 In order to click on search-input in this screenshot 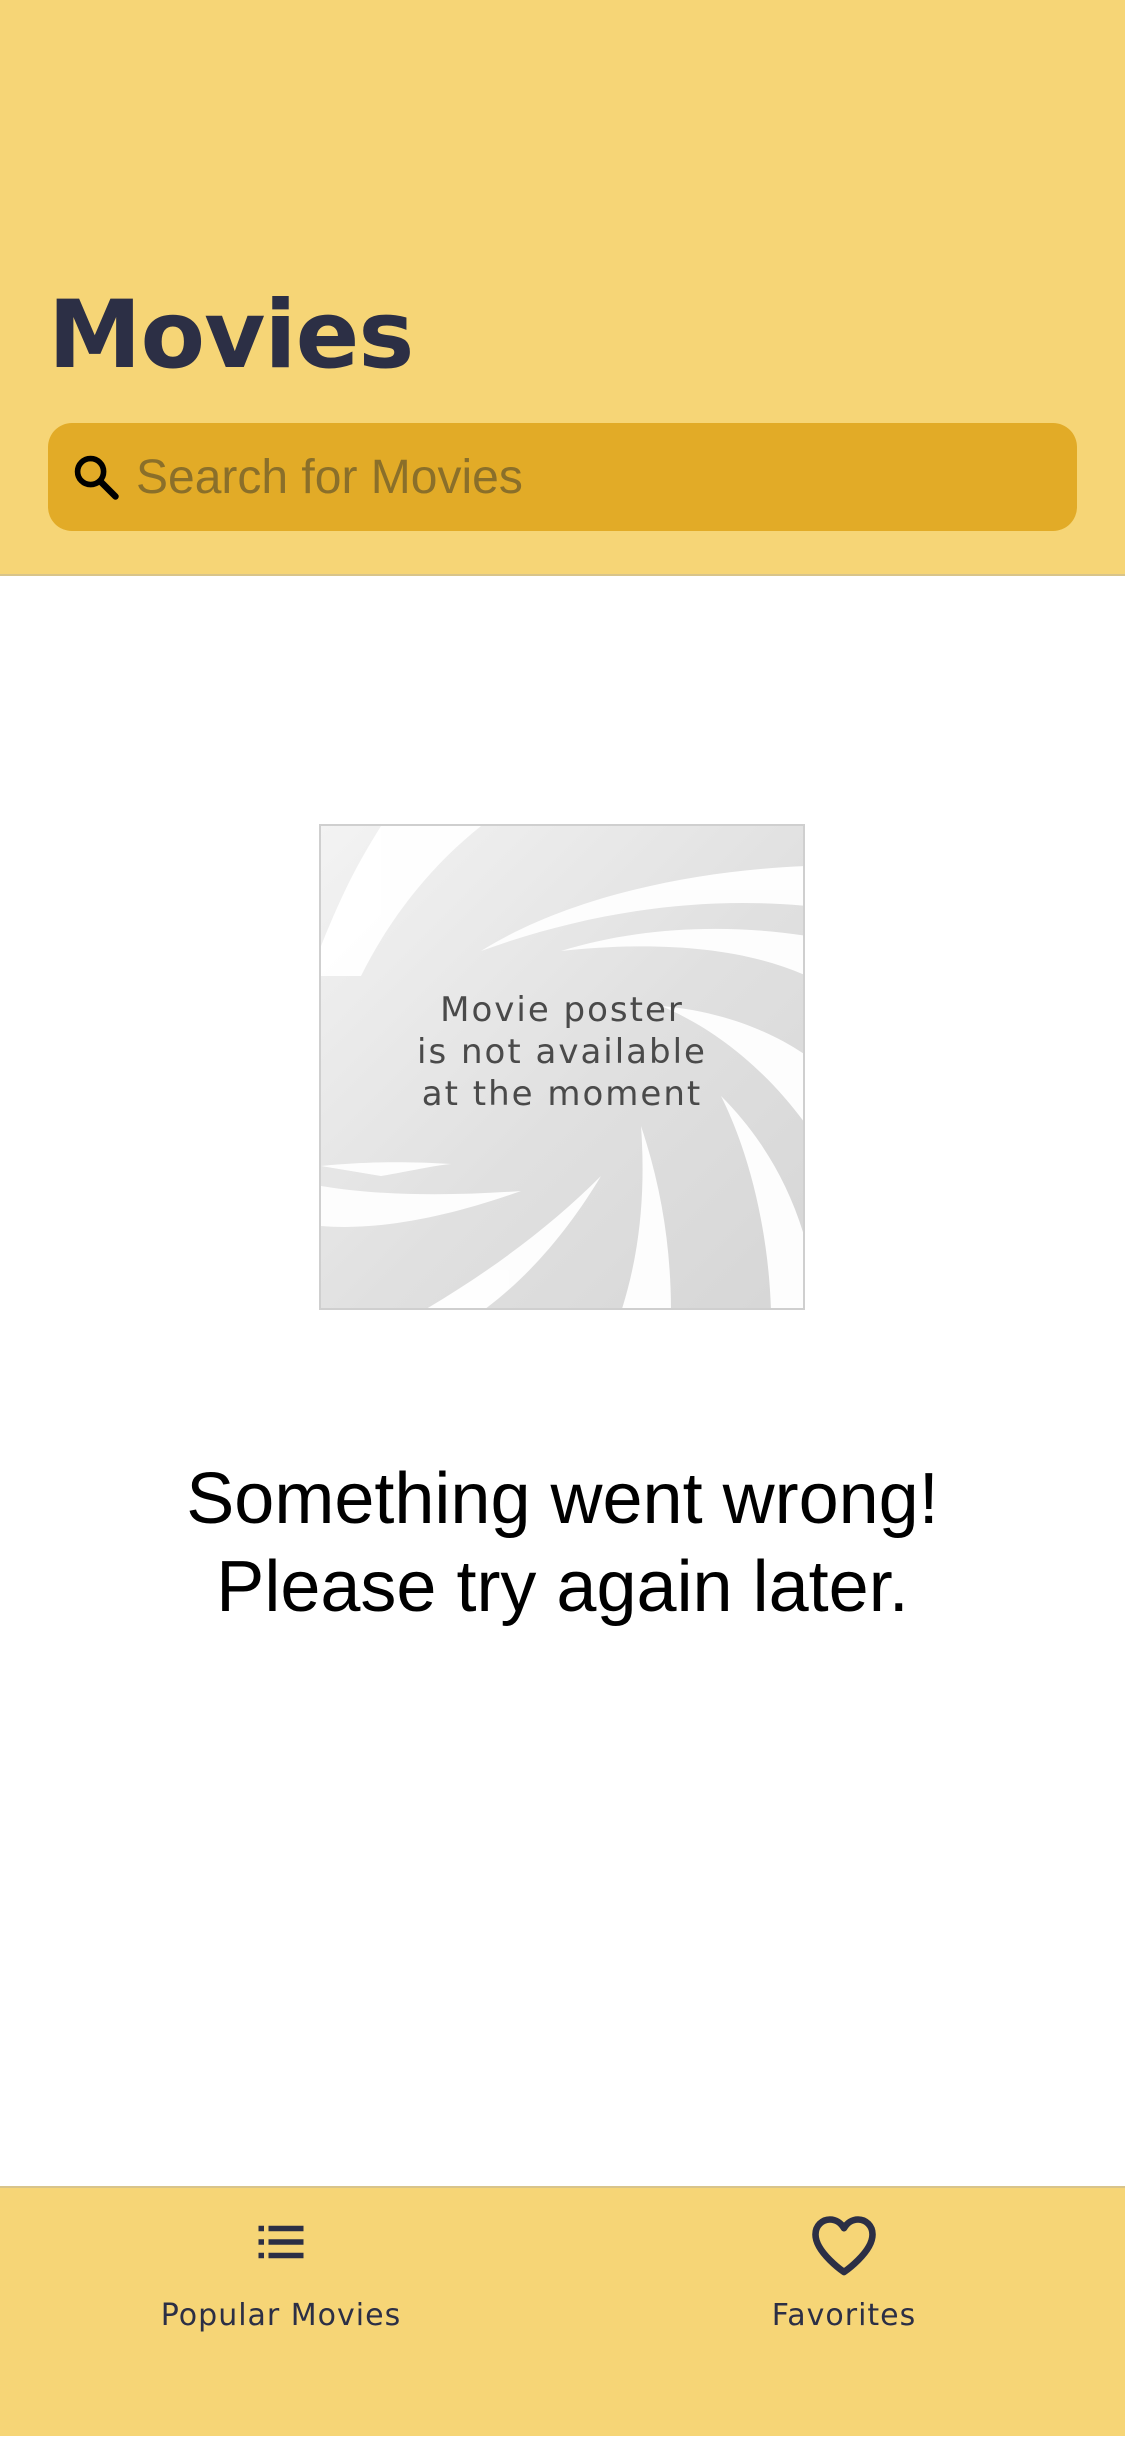, I will do `click(596, 477)`.